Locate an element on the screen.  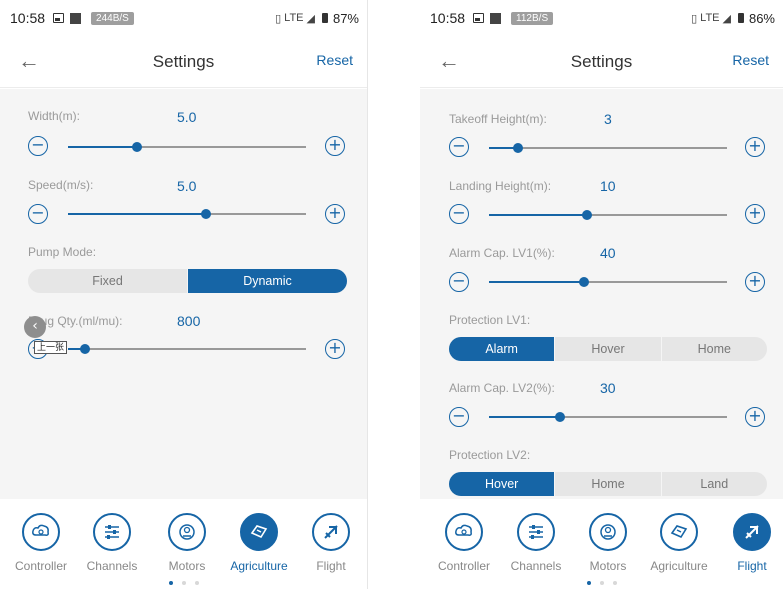
pump-mode-segmented: Fixed Dynamic is located at coordinates (187, 281).